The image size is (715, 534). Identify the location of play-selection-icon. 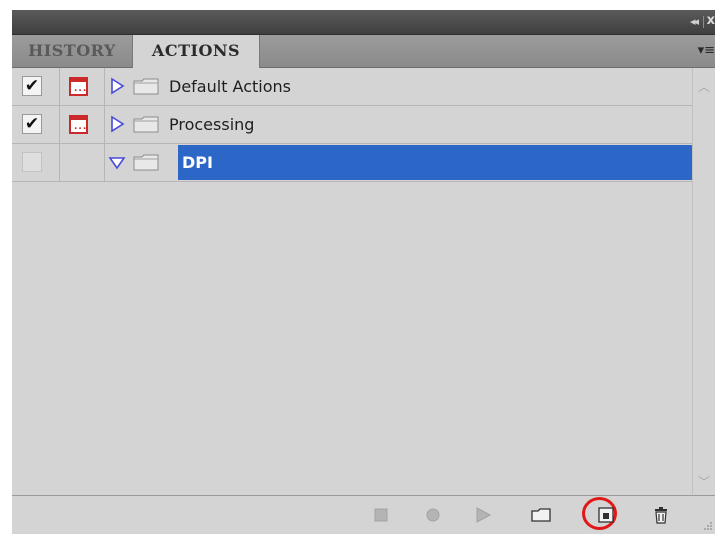
(483, 515).